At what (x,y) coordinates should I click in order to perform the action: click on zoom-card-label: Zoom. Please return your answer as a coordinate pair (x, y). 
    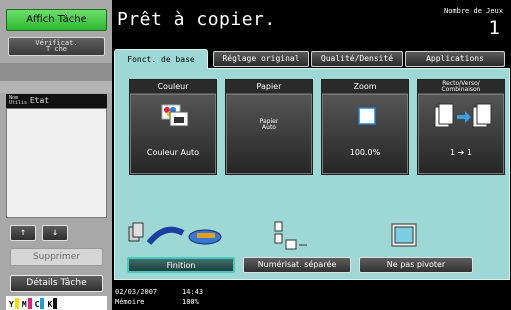
    Looking at the image, I should click on (365, 87).